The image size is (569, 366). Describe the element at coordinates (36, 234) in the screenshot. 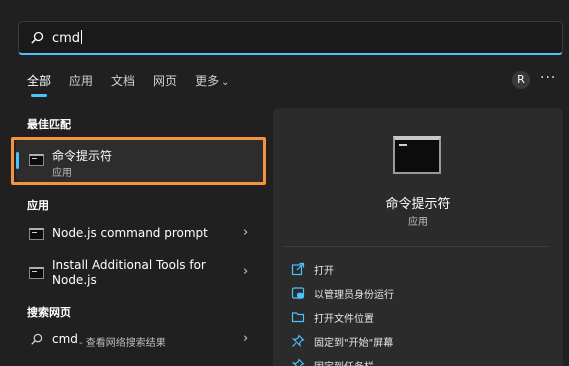

I see `nodejs-prompt-icon` at that location.